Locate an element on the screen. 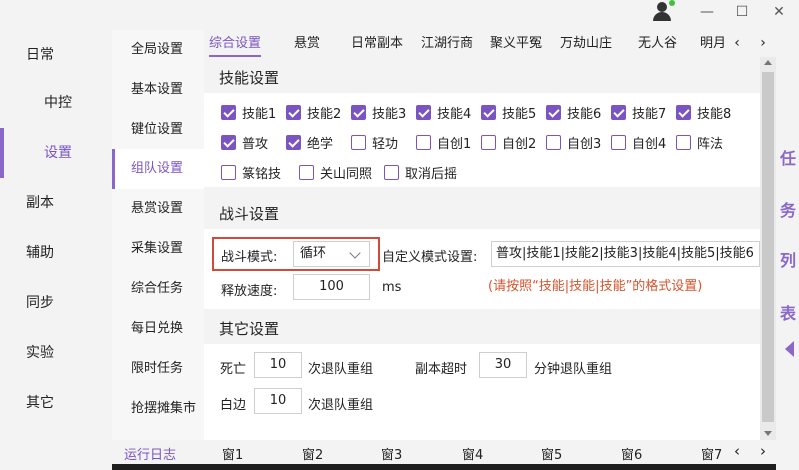 This screenshot has width=799, height=470. nav-dungeon: 副本 is located at coordinates (56, 203).